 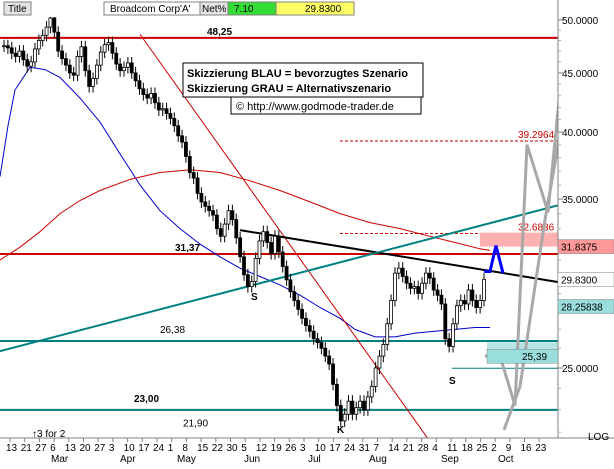 What do you see at coordinates (186, 459) in the screenshot?
I see `x-month-label: May` at bounding box center [186, 459].